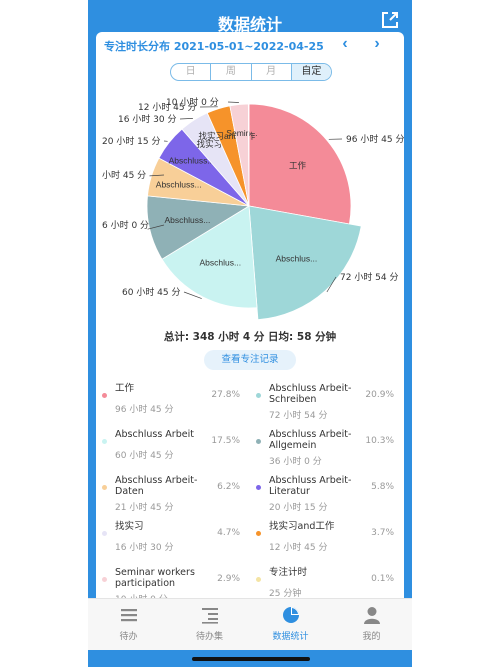 The image size is (500, 667). I want to click on legend-item: Abschluss Arbeit-Daten 21 小时 45 分 6.2%, so click(171, 494).